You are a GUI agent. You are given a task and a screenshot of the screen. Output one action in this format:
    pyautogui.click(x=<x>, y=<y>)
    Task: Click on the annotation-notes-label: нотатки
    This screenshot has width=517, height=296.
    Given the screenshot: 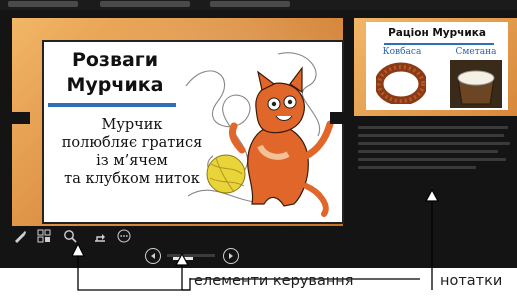 What is the action you would take?
    pyautogui.click(x=471, y=281)
    